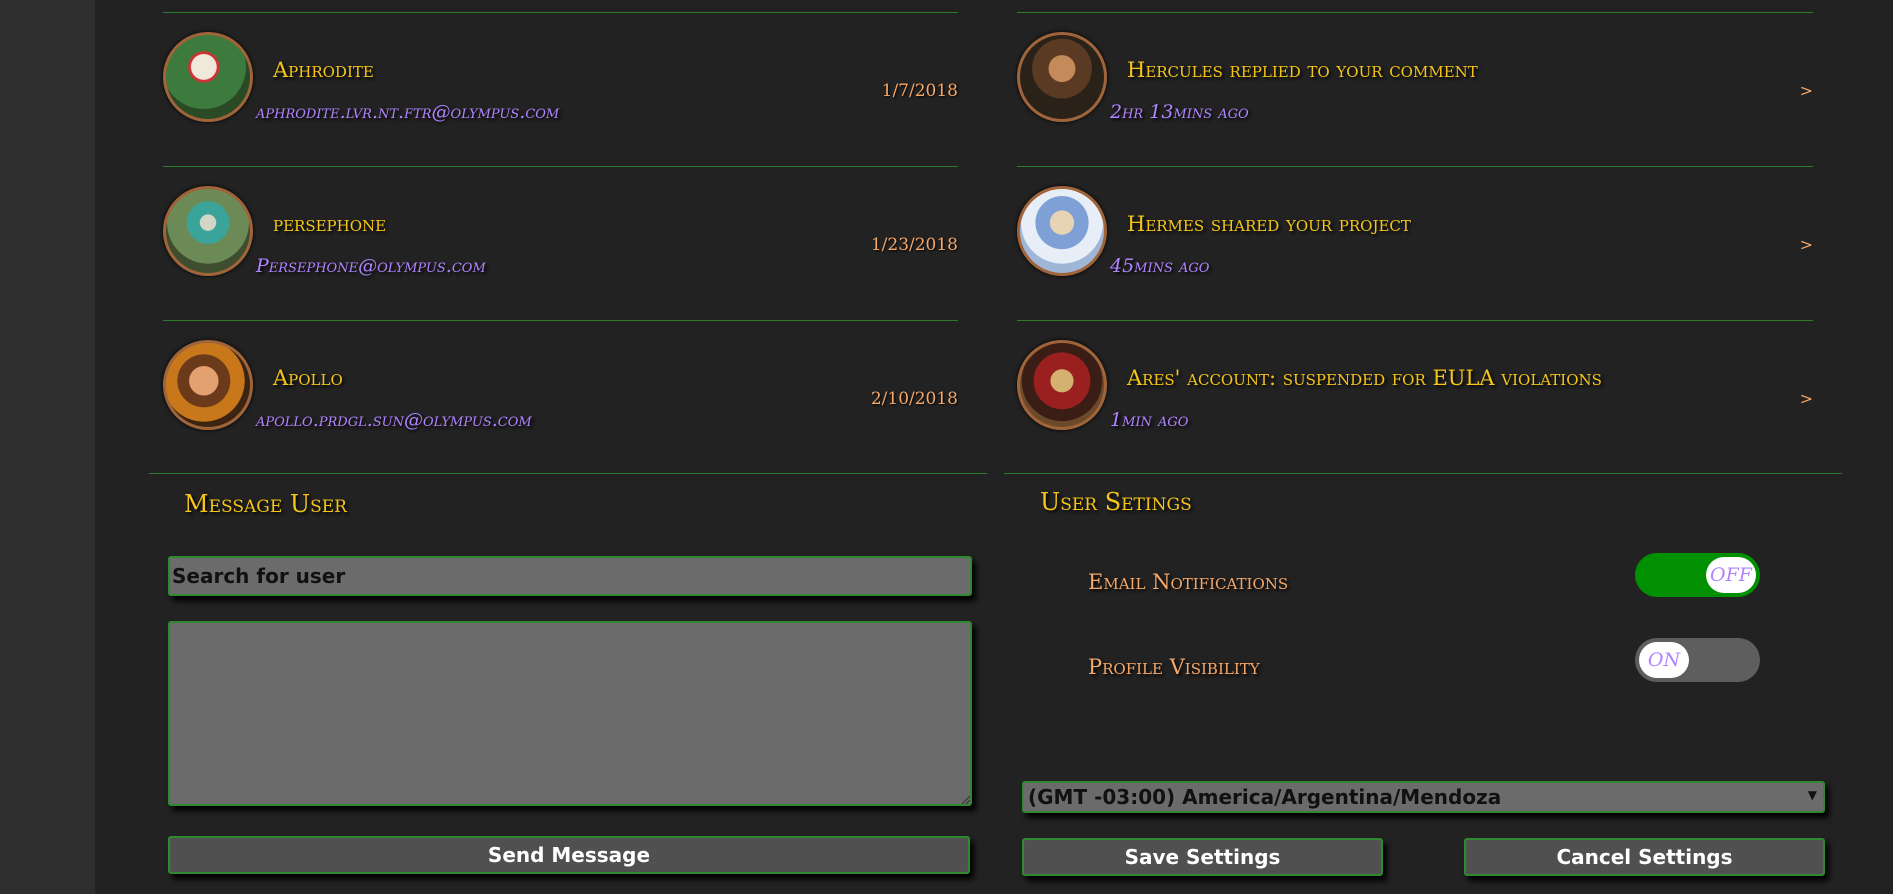  Describe the element at coordinates (1644, 857) in the screenshot. I see `cancel-settings-button: Cancel Settings` at that location.